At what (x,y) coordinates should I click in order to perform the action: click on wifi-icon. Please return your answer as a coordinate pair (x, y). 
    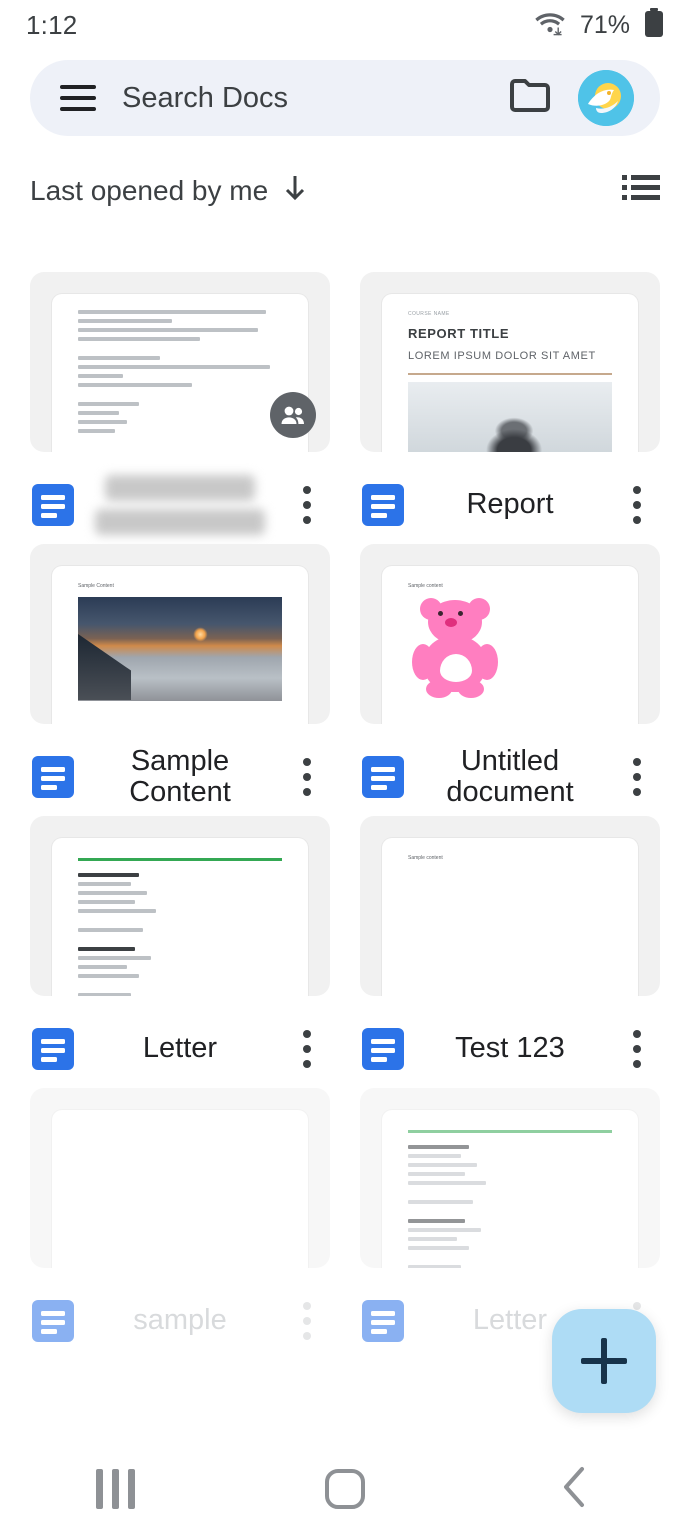
    Looking at the image, I should click on (550, 25).